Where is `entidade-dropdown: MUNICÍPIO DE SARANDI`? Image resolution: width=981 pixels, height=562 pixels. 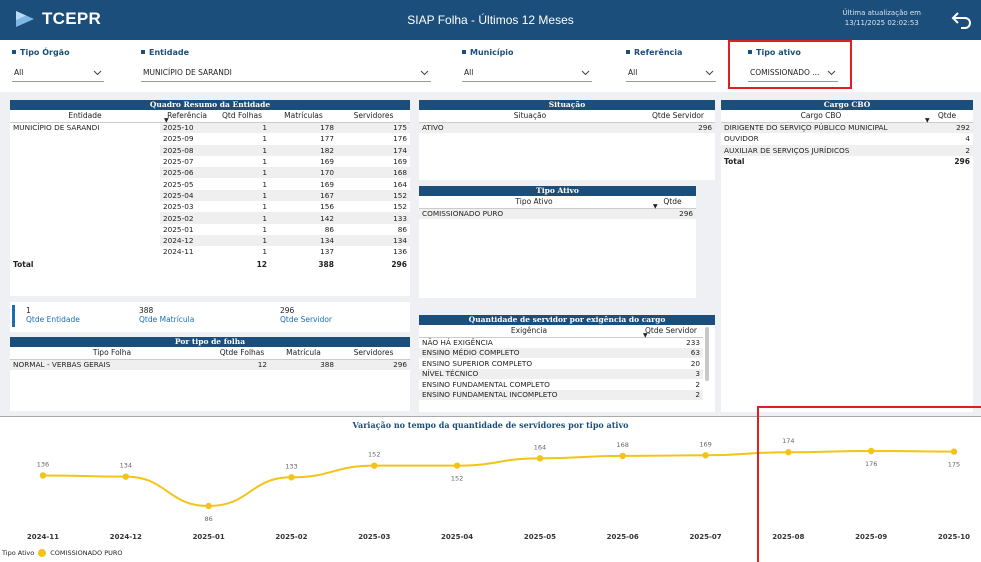
entidade-dropdown: MUNICÍPIO DE SARANDI is located at coordinates (286, 73).